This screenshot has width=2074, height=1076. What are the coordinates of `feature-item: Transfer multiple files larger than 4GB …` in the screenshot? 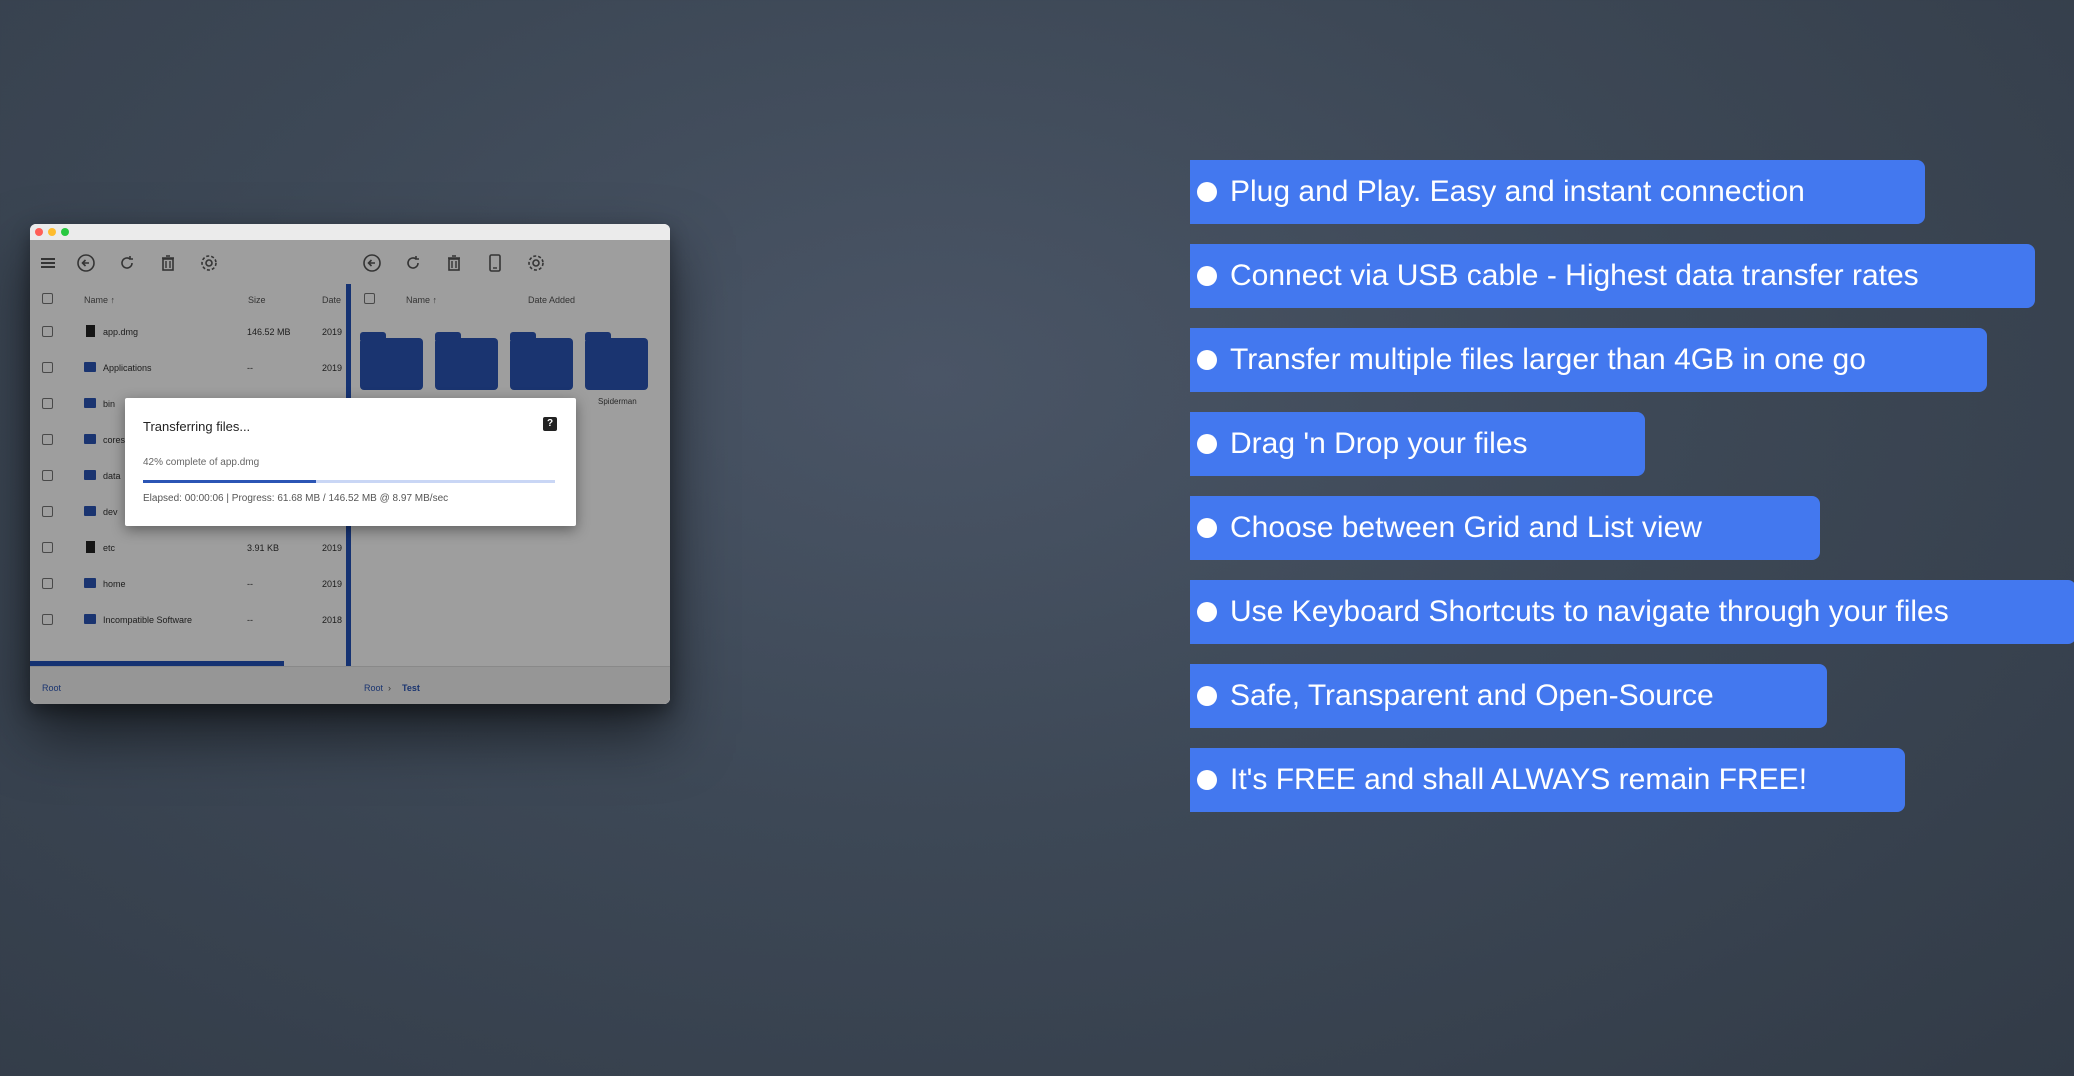 It's located at (1588, 360).